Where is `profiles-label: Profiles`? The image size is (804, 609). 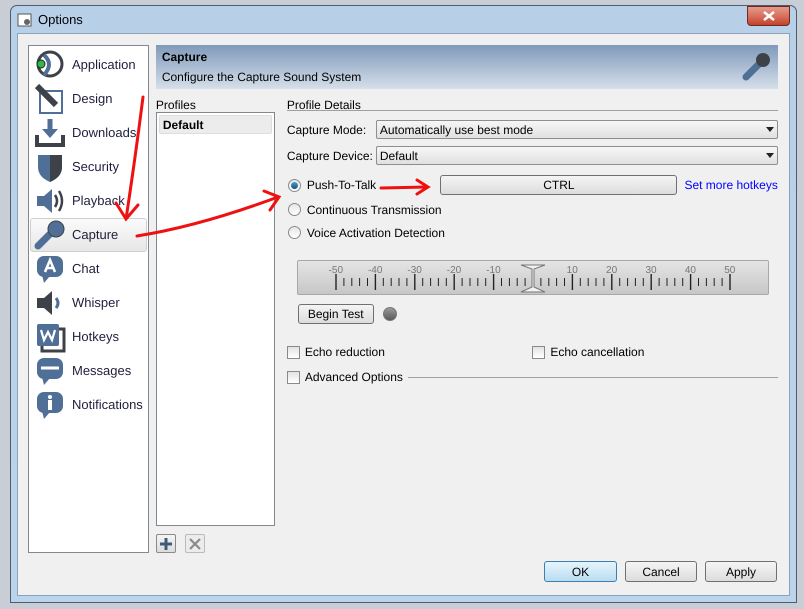
profiles-label: Profiles is located at coordinates (176, 104).